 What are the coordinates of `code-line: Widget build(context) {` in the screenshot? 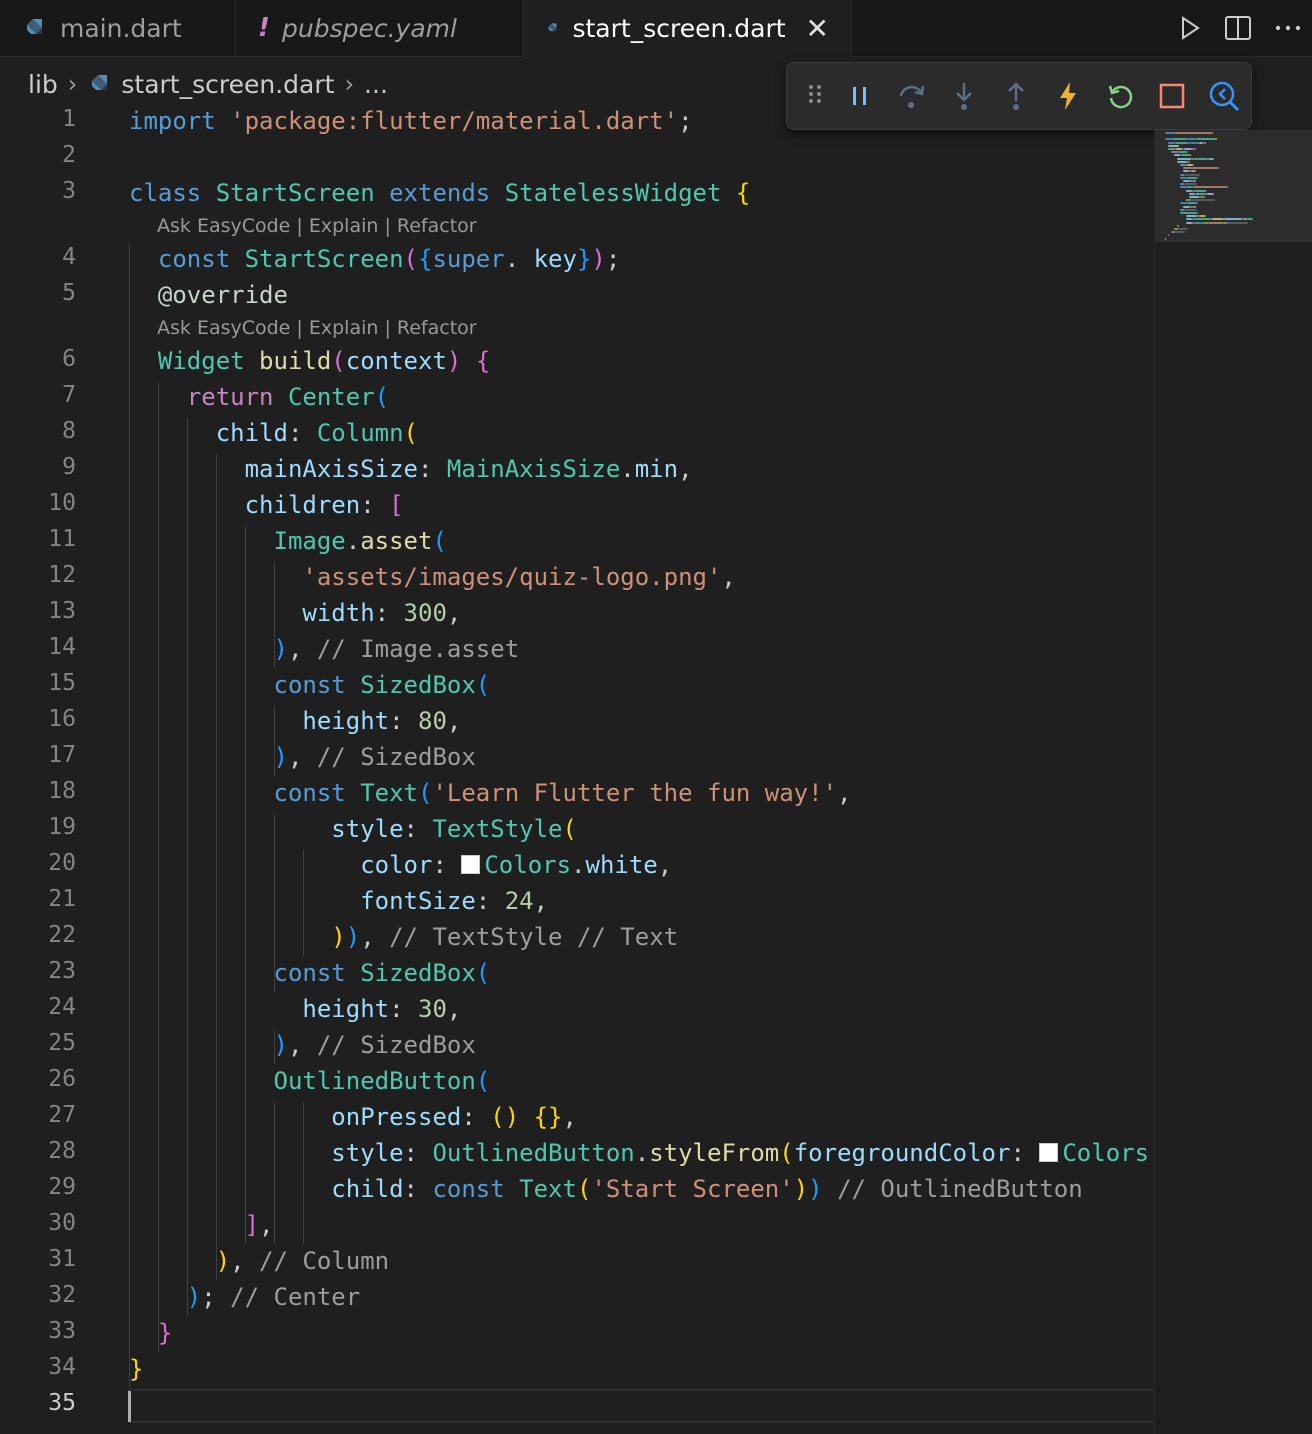 It's located at (324, 361).